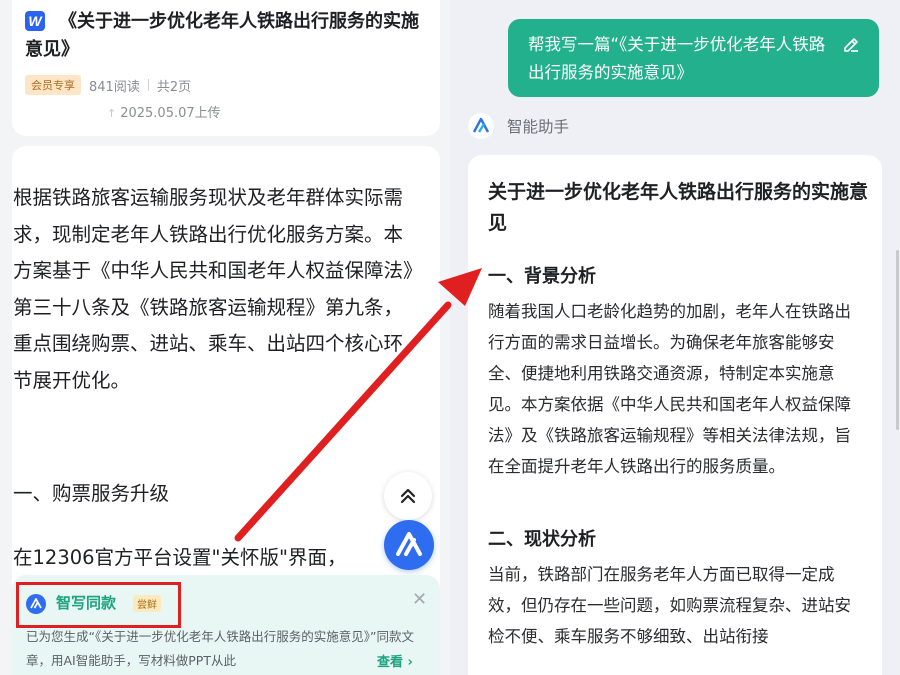 This screenshot has width=900, height=675. Describe the element at coordinates (112, 113) in the screenshot. I see `uploader-icon: ↑` at that location.